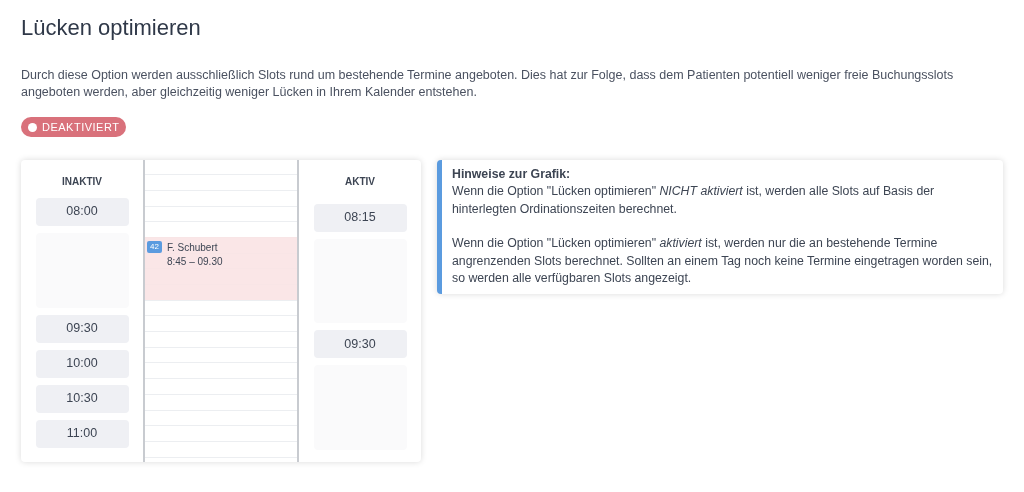 The width and height of the screenshot is (1024, 492). What do you see at coordinates (512, 174) in the screenshot?
I see `hint-title: Hinweise zur Grafik:` at bounding box center [512, 174].